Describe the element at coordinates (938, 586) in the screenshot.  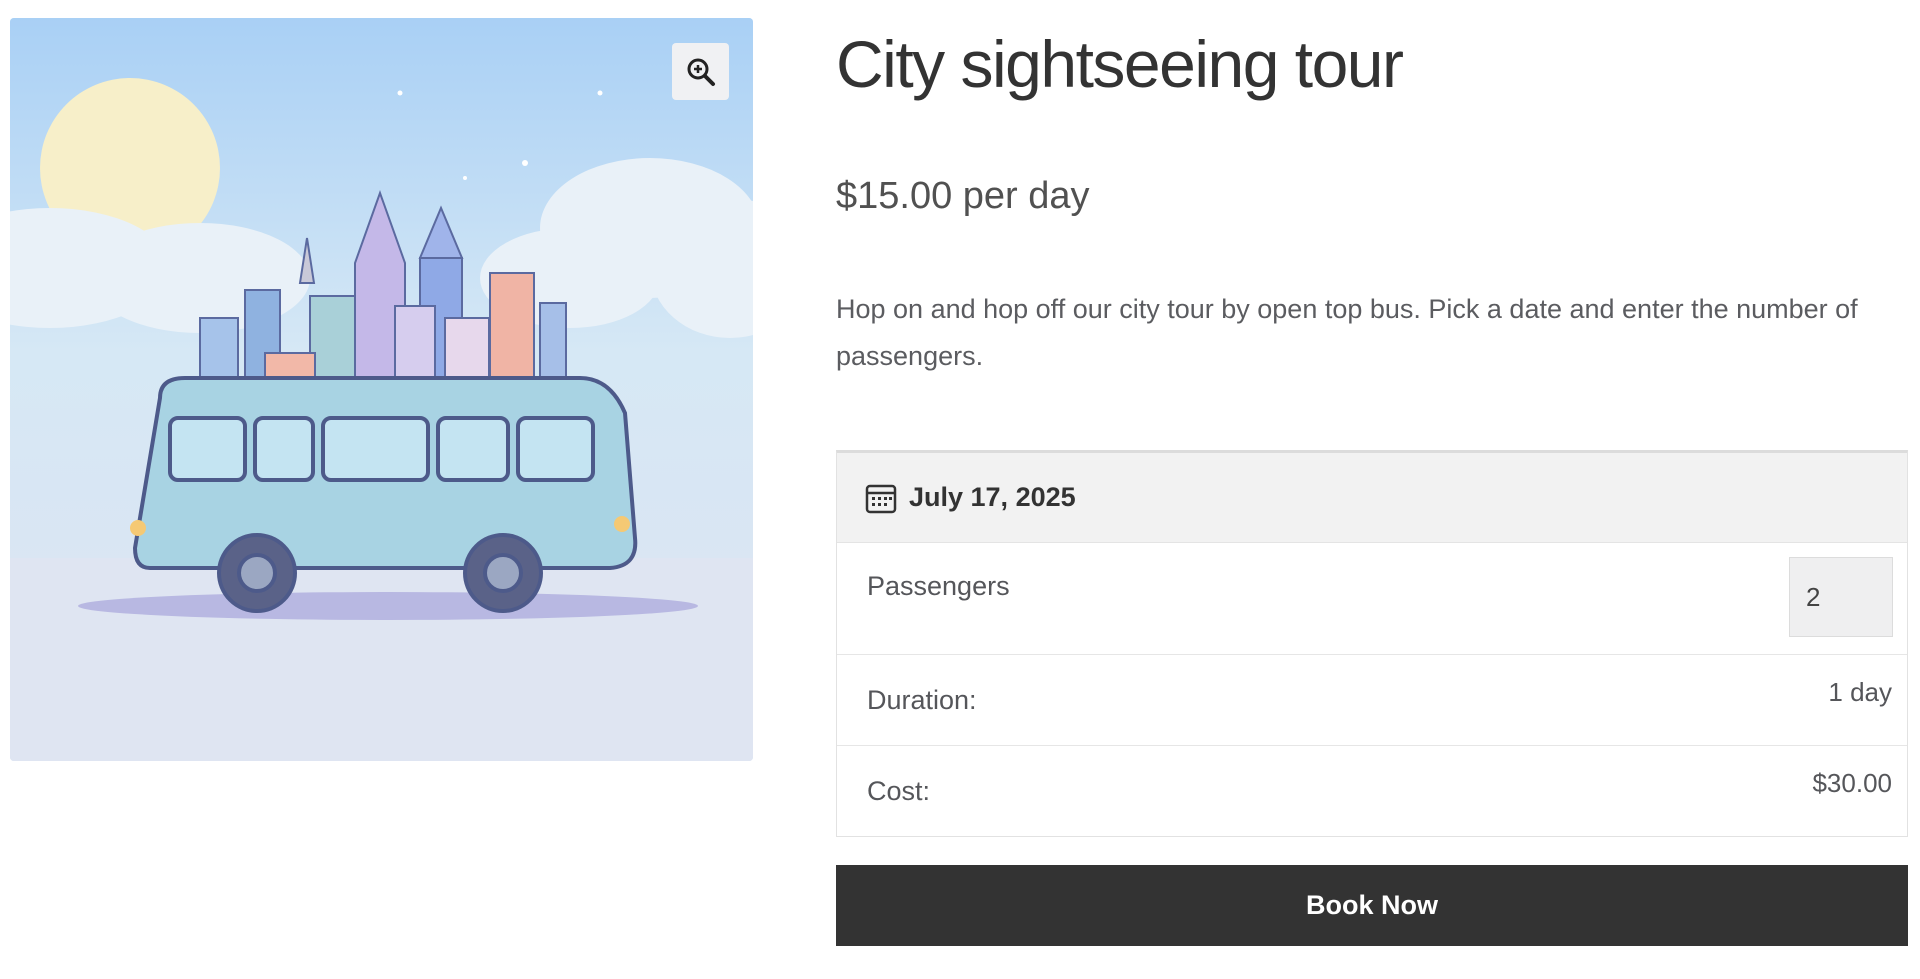
I see `passengers-label: Passengers` at that location.